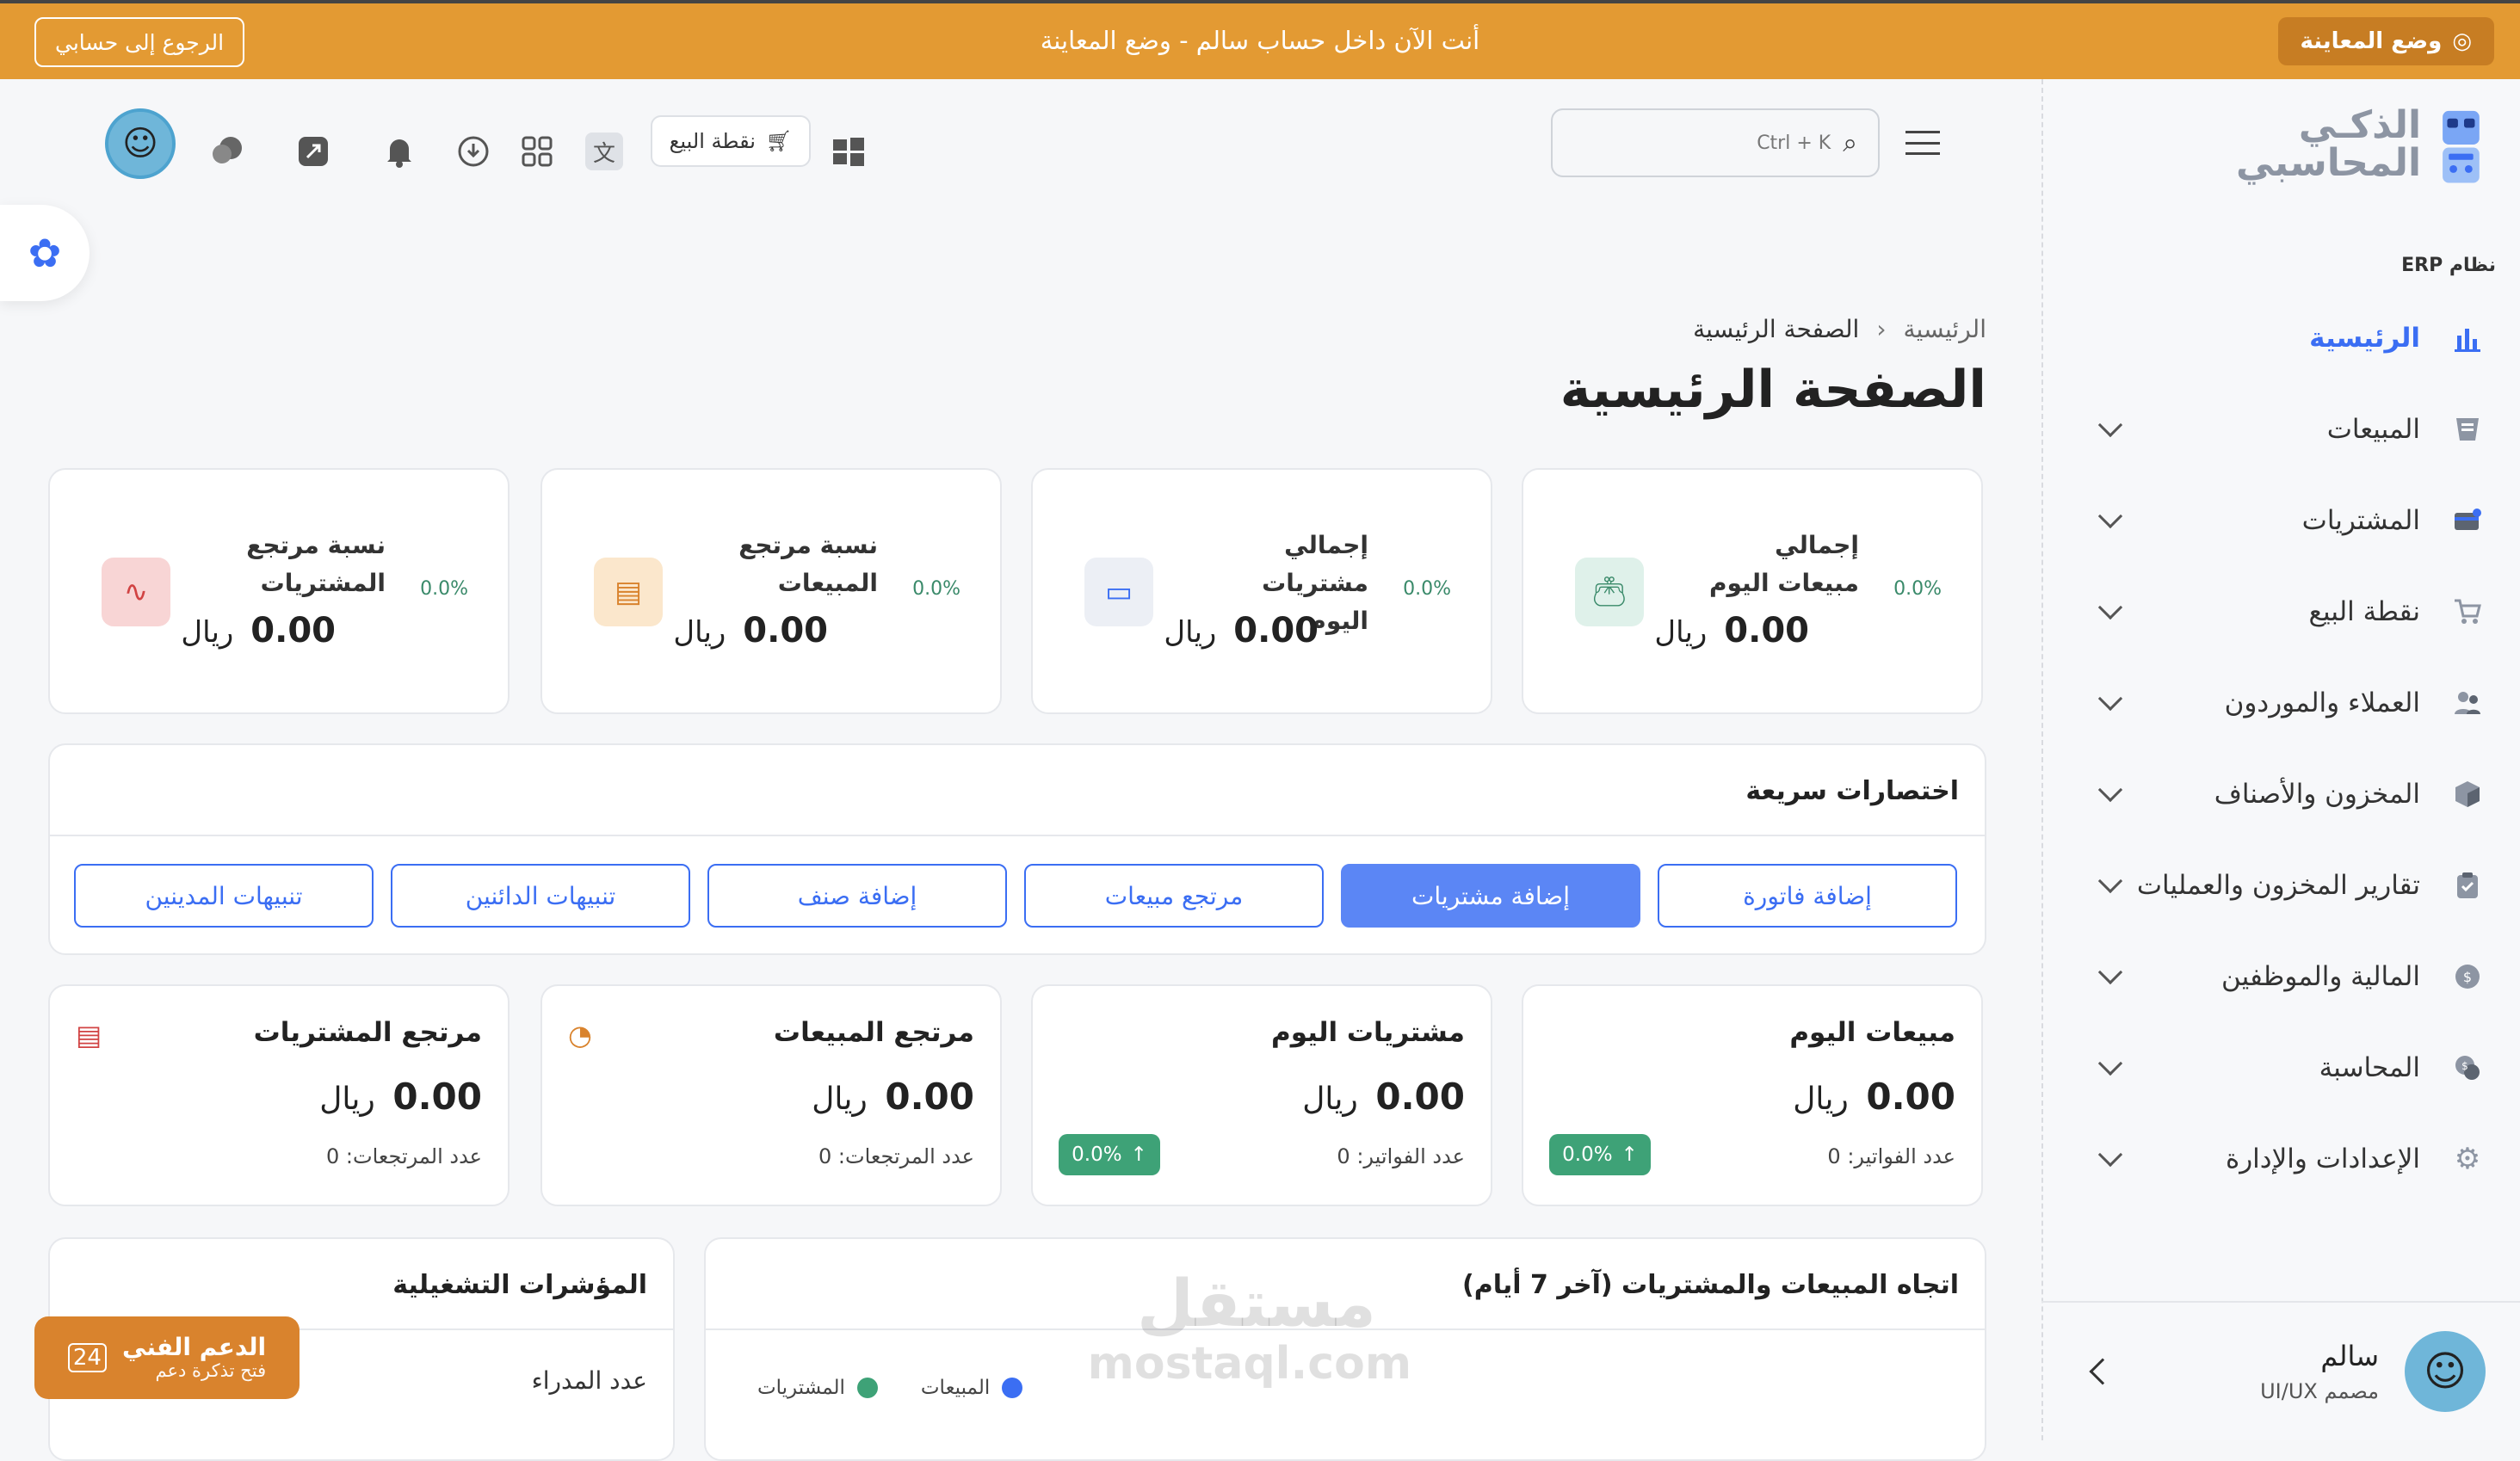  What do you see at coordinates (139, 42) in the screenshot?
I see `back-to-account-button: الرجوع إلى حسابي` at bounding box center [139, 42].